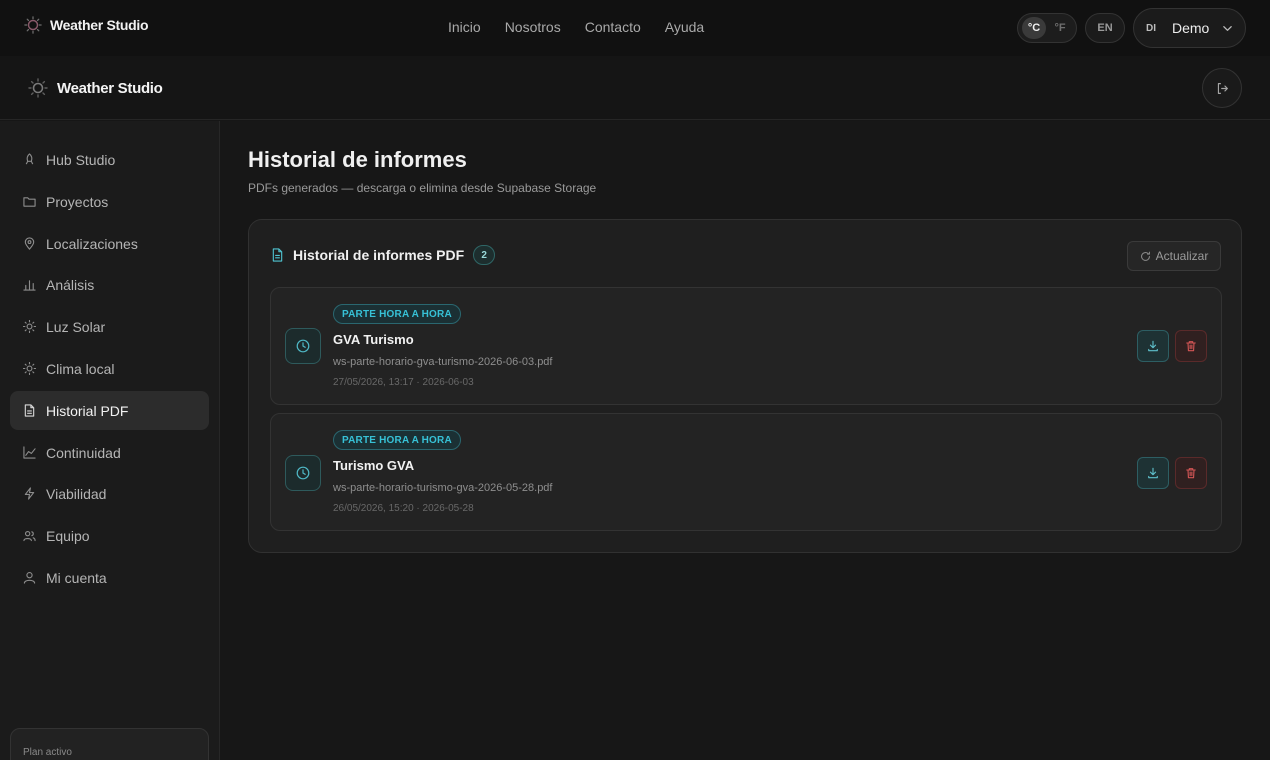  Describe the element at coordinates (373, 339) in the screenshot. I see `report-name: GVA Turismo` at that location.